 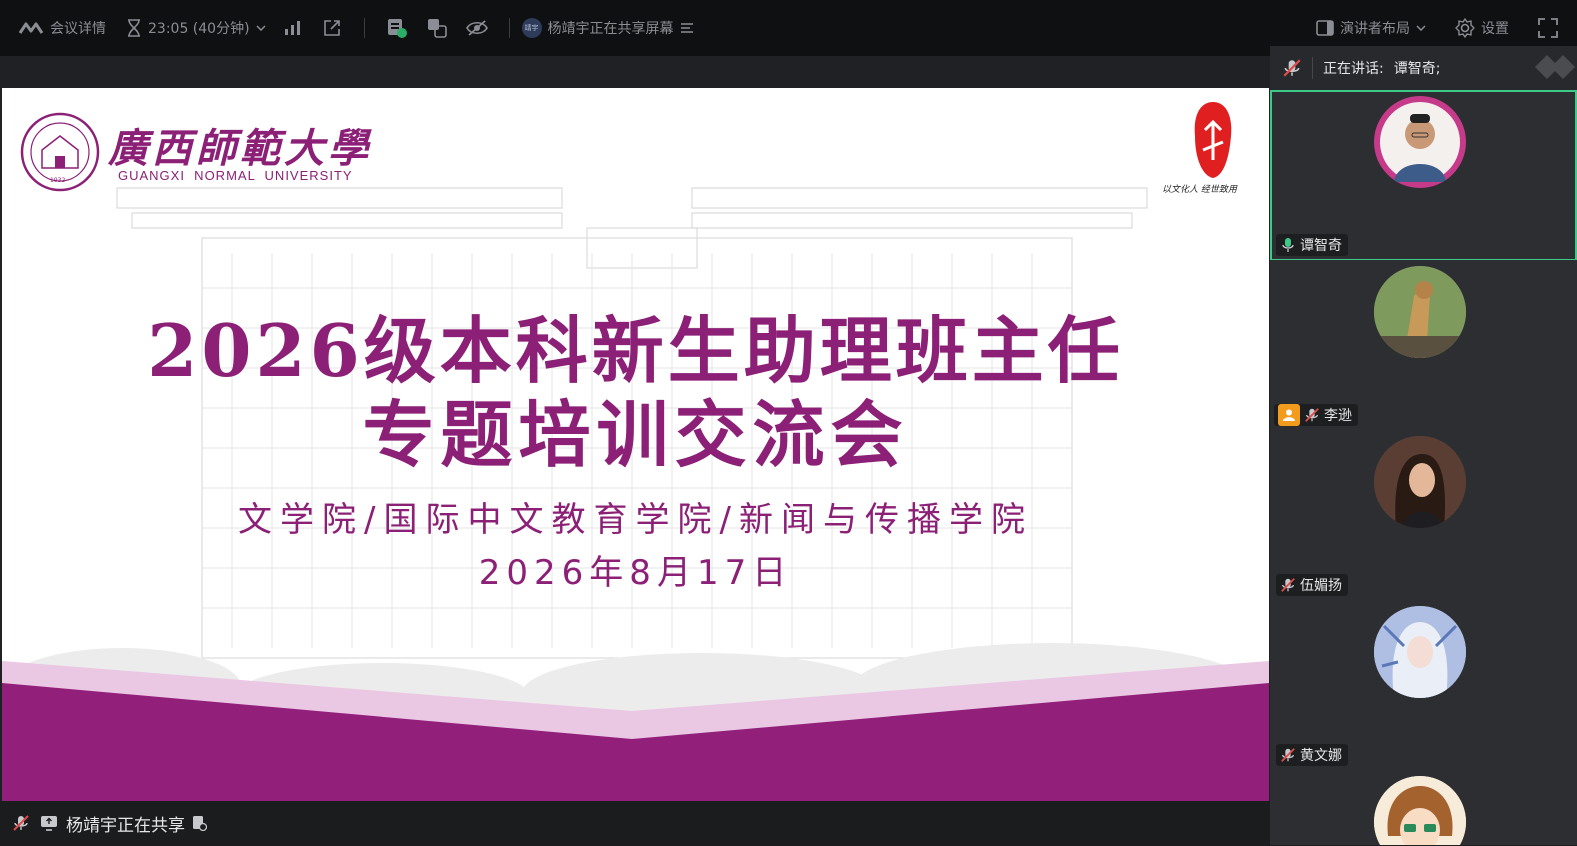 What do you see at coordinates (199, 29) in the screenshot?
I see `timer-text: 23:05 (40分钟)` at bounding box center [199, 29].